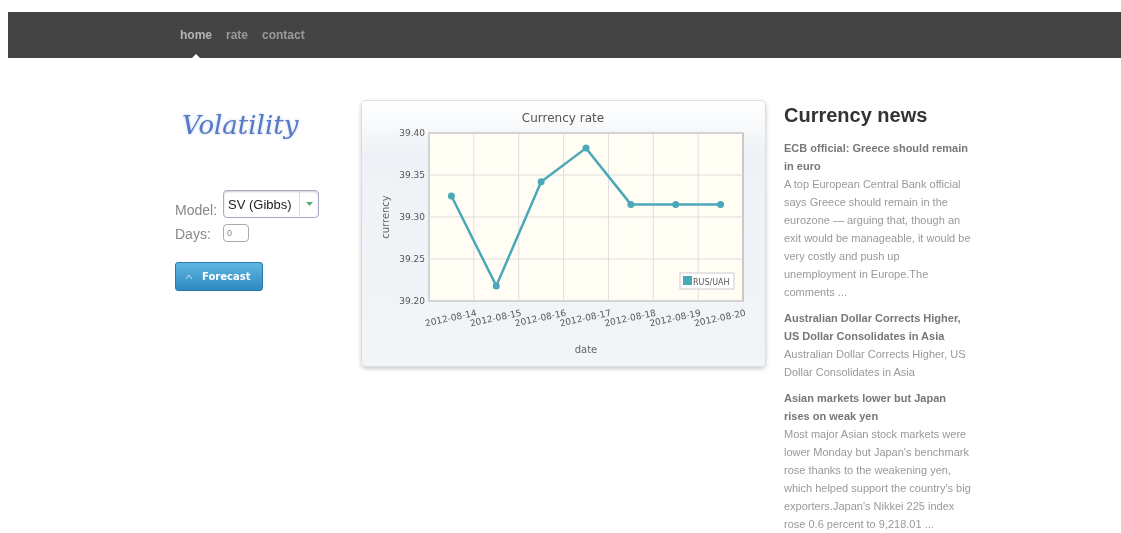 The image size is (1121, 533). Describe the element at coordinates (563, 118) in the screenshot. I see `chart-title: Currency rate` at that location.